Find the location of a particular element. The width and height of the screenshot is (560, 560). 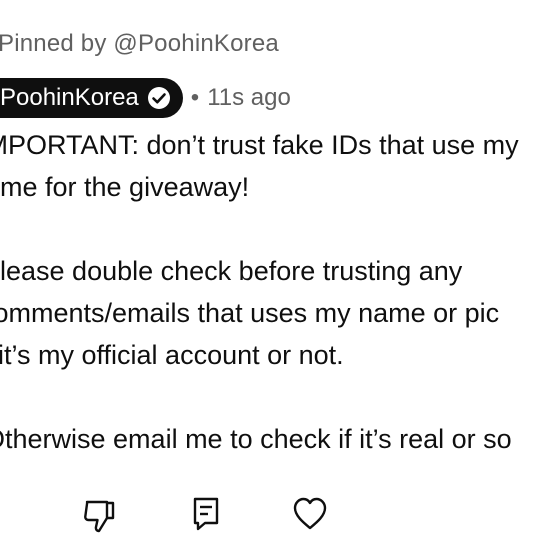

comment-line: it’s my official account or not. is located at coordinates (172, 355).